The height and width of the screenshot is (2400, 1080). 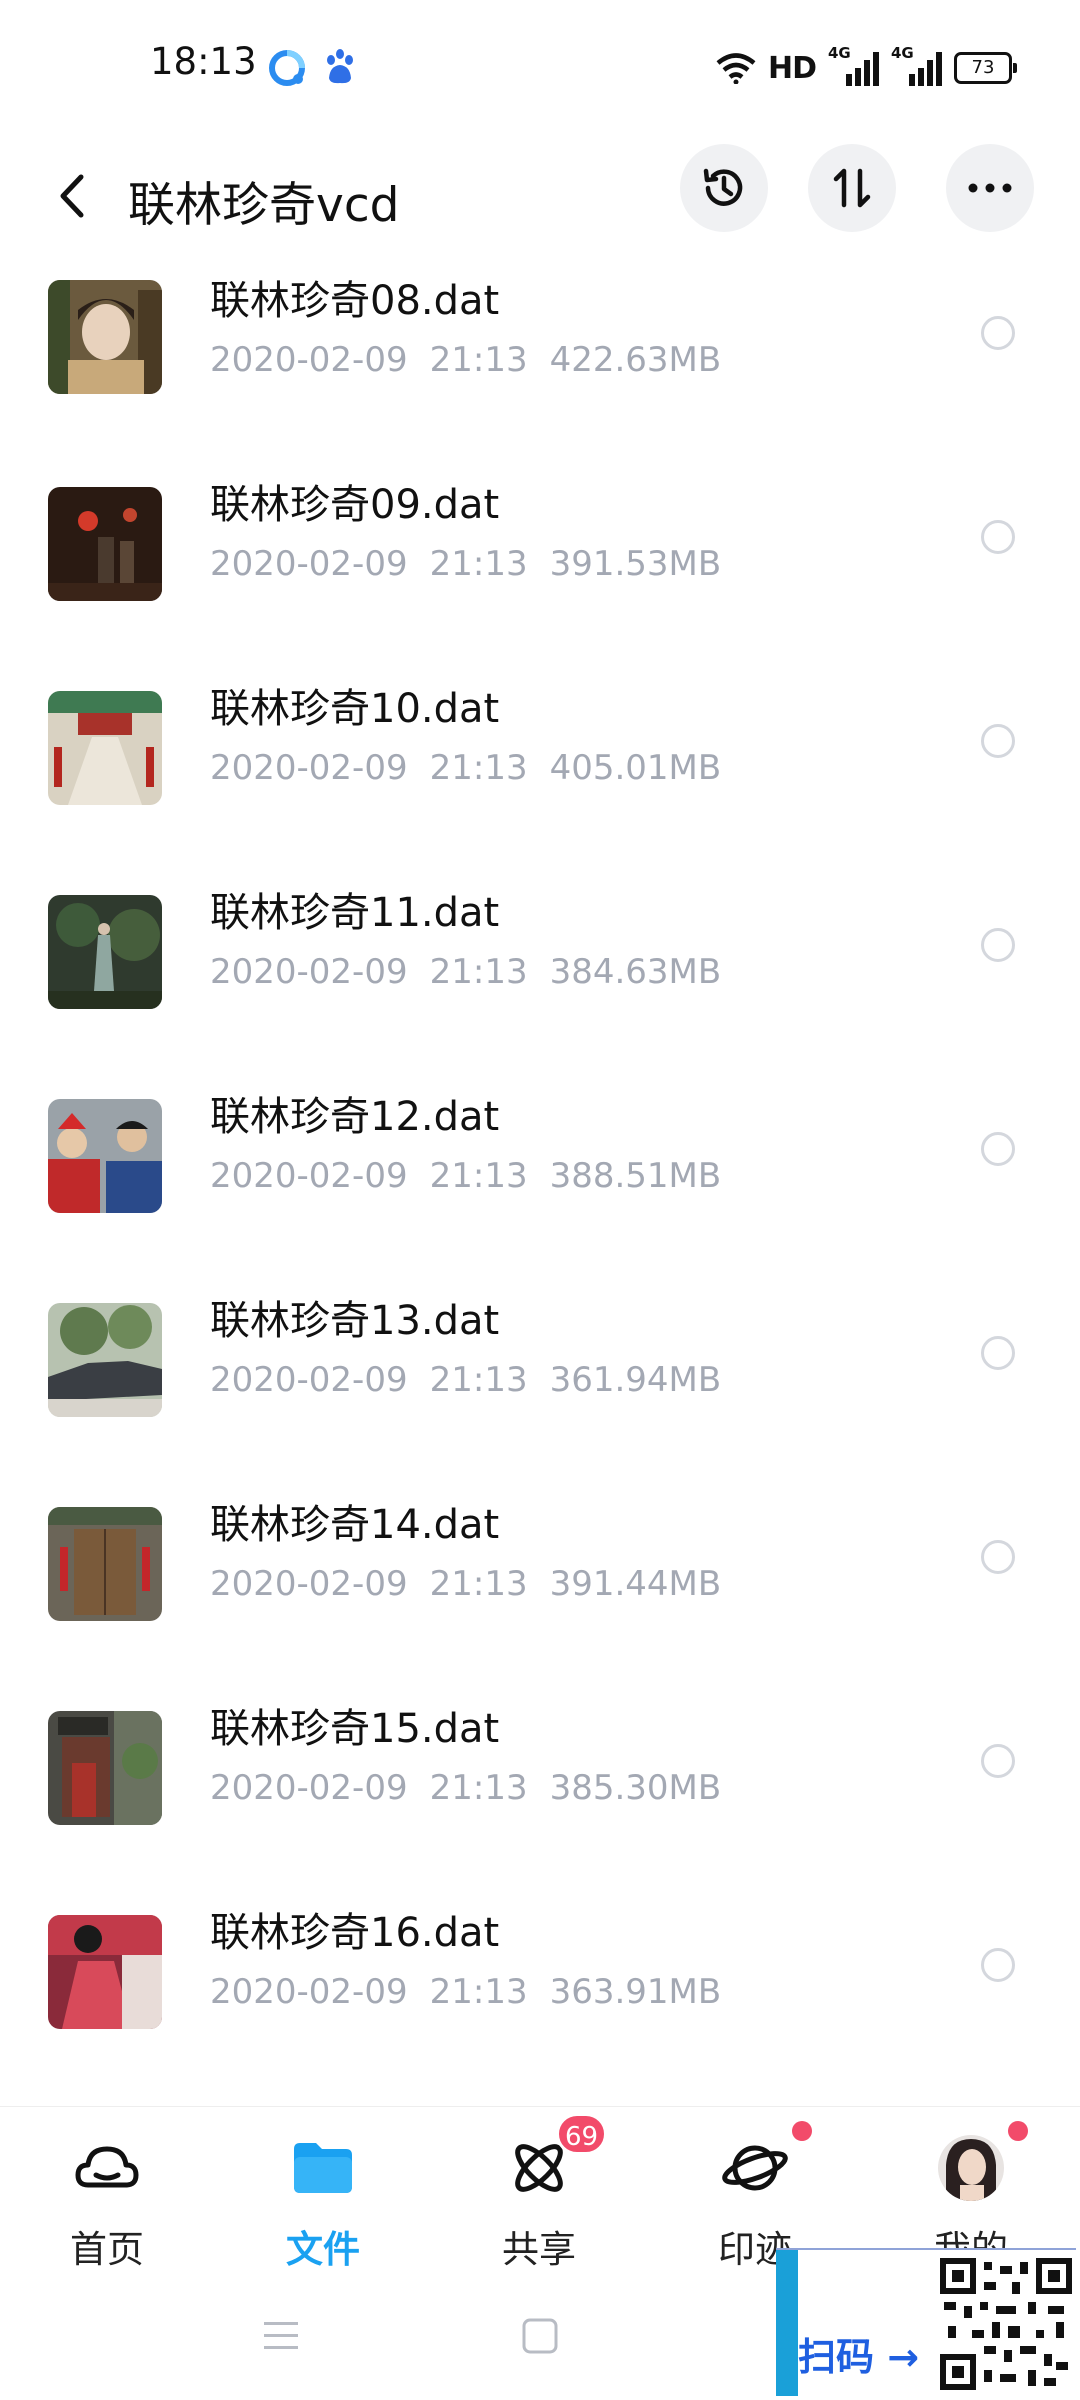 I want to click on page-title: 联林珍奇vcd, so click(x=264, y=205).